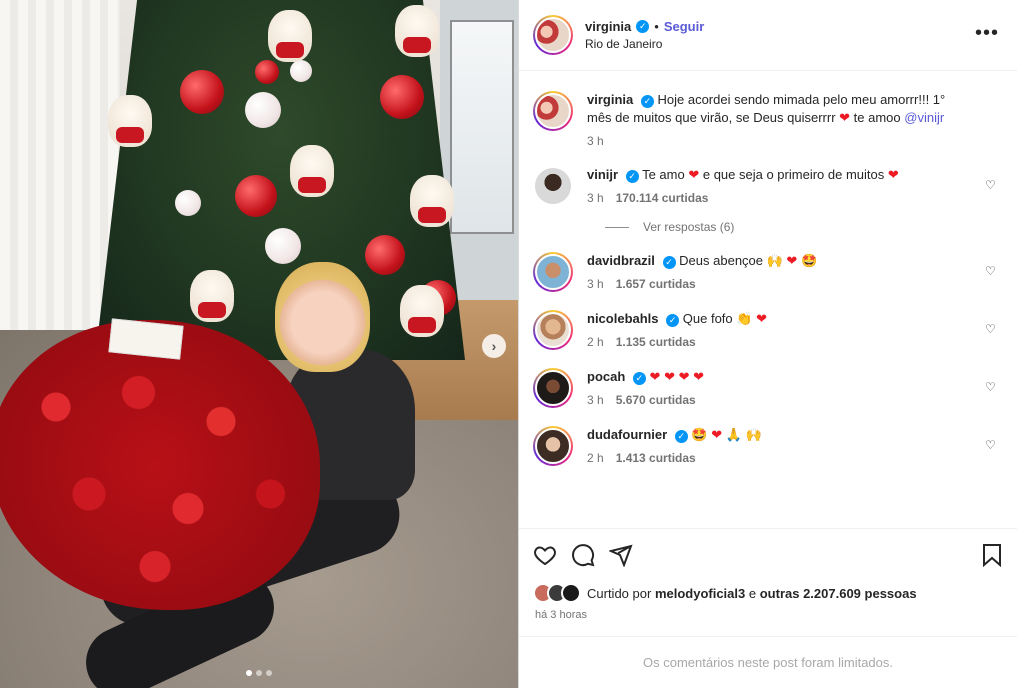 The height and width of the screenshot is (688, 1017). What do you see at coordinates (987, 33) in the screenshot?
I see `more-options-icon: •••` at bounding box center [987, 33].